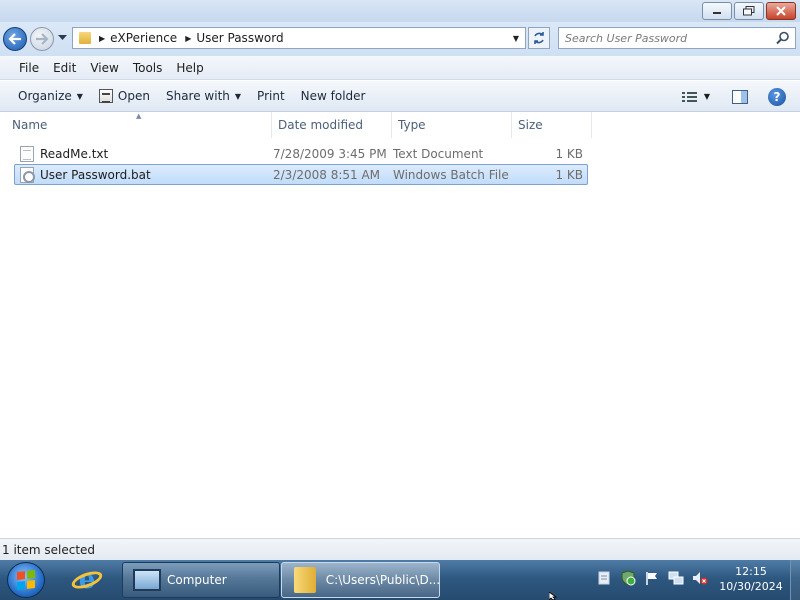 The height and width of the screenshot is (600, 800). I want to click on menu-tools: Tools, so click(148, 68).